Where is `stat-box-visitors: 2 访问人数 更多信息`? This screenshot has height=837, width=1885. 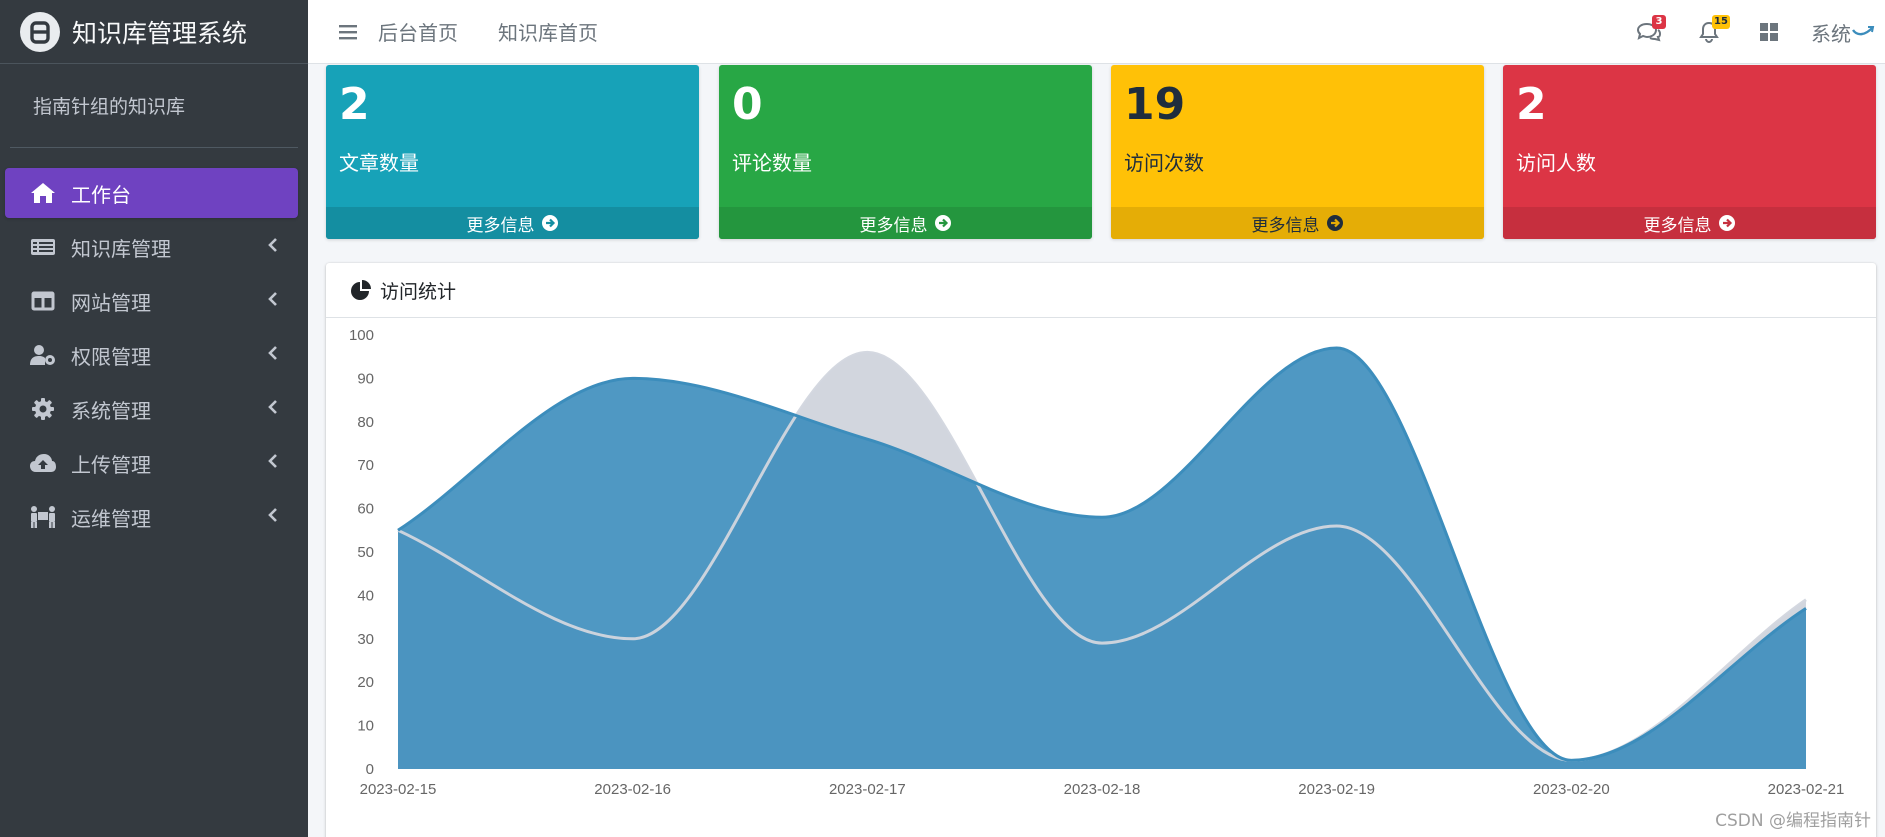 stat-box-visitors: 2 访问人数 更多信息 is located at coordinates (1689, 152).